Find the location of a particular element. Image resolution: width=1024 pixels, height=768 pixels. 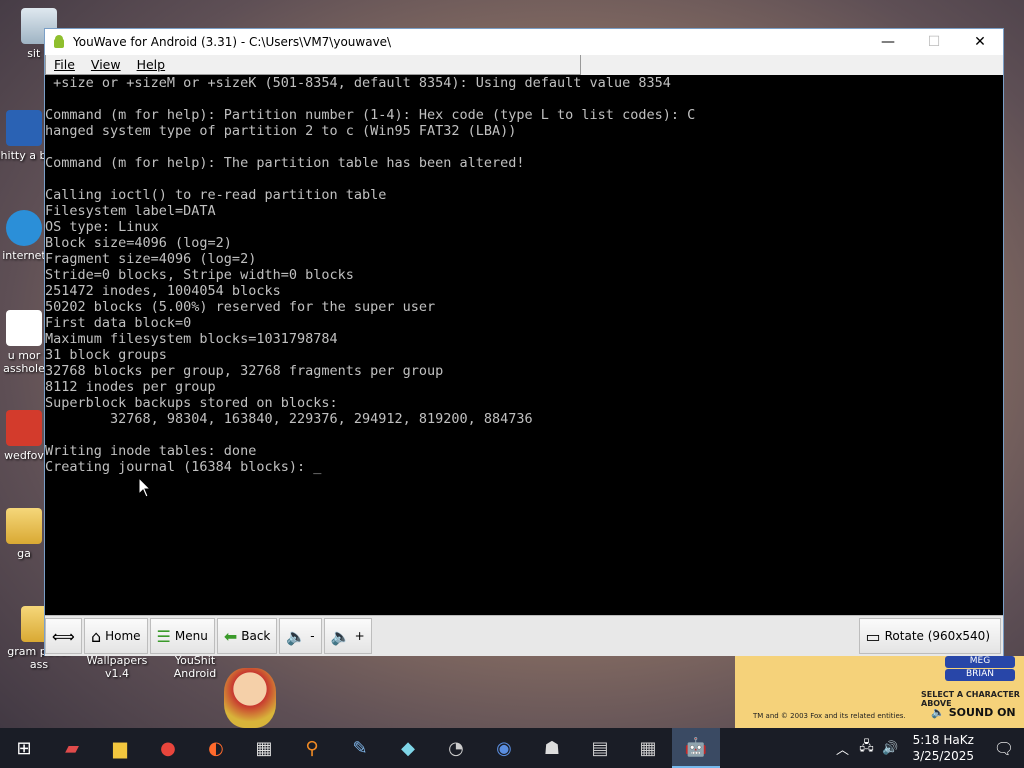

palette-icon: ✎ is located at coordinates (360, 748).